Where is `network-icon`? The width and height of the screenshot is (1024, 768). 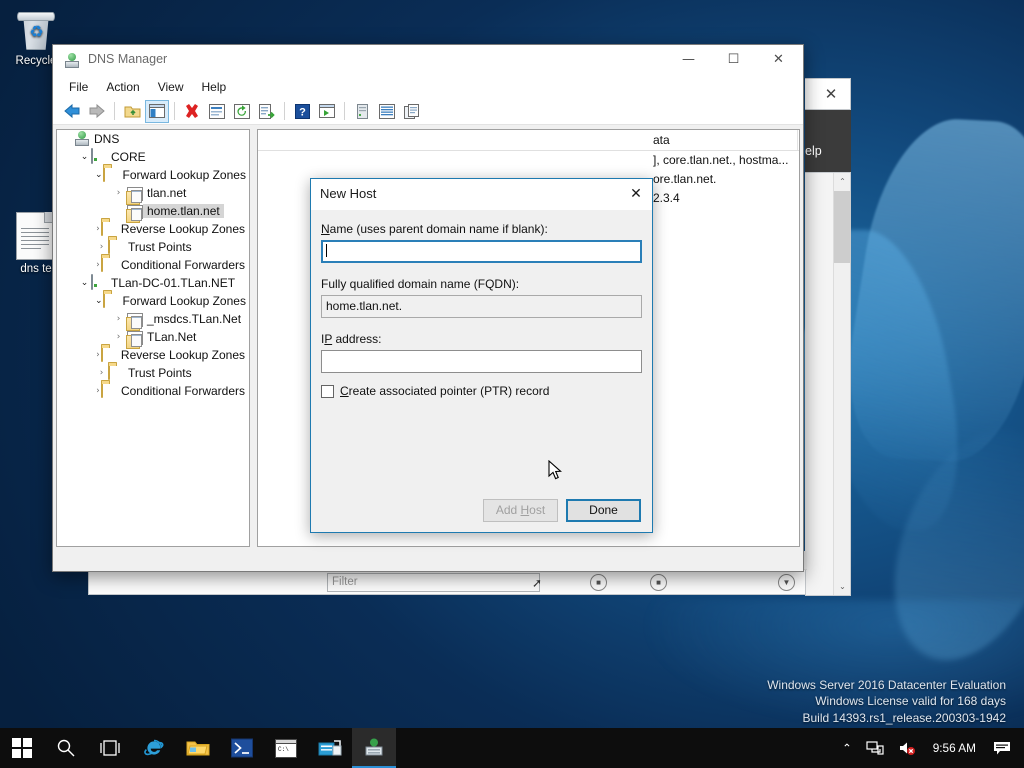 network-icon is located at coordinates (875, 748).